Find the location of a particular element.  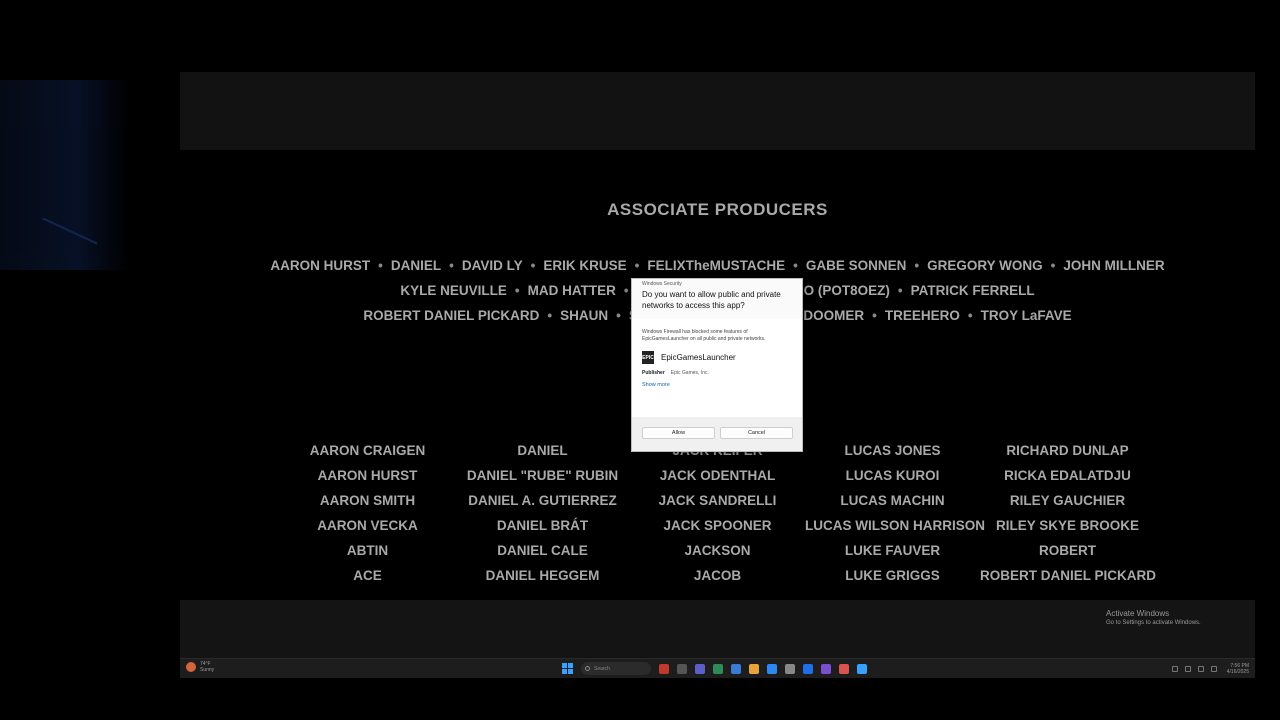

credit-name: RICHARD DUNLAP is located at coordinates (1067, 450).